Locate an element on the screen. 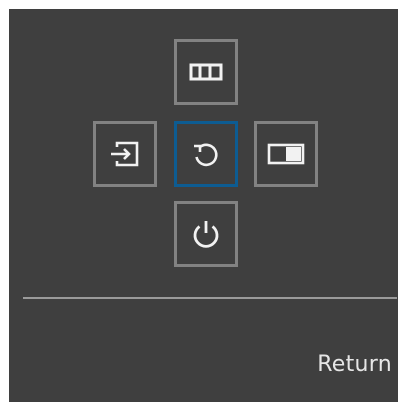  divider is located at coordinates (210, 298).